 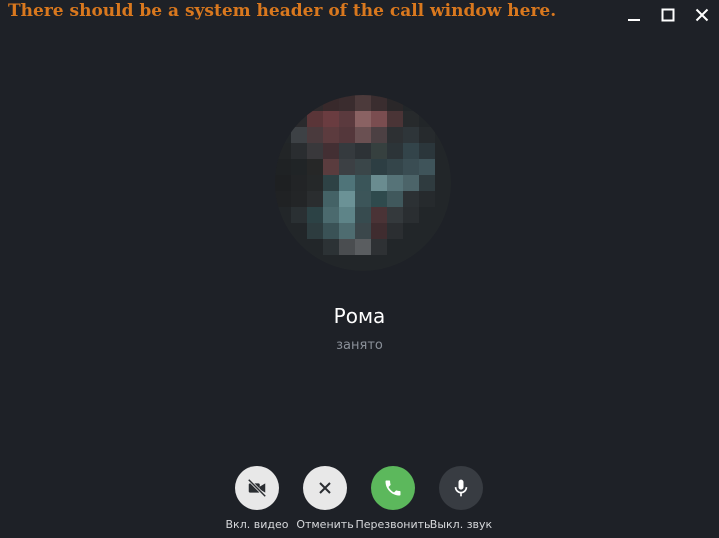 I want to click on video-toggle-button, so click(x=257, y=488).